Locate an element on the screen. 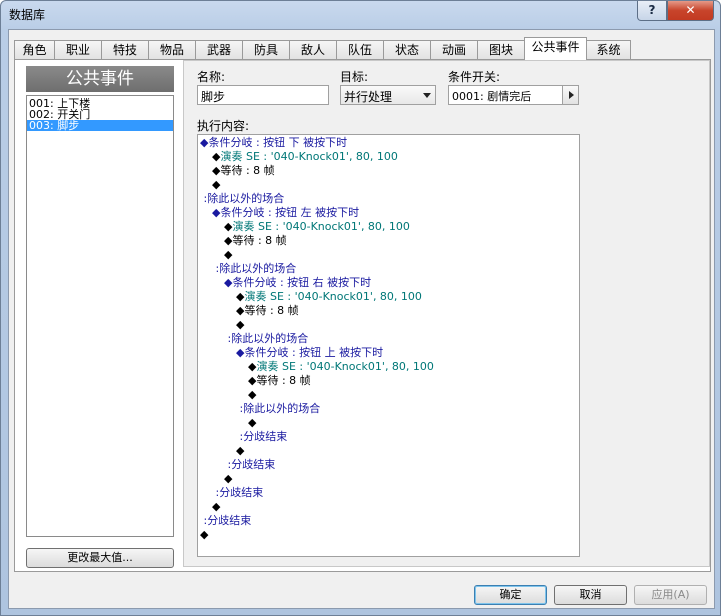 The width and height of the screenshot is (721, 616). triangle-right-icon is located at coordinates (571, 95).